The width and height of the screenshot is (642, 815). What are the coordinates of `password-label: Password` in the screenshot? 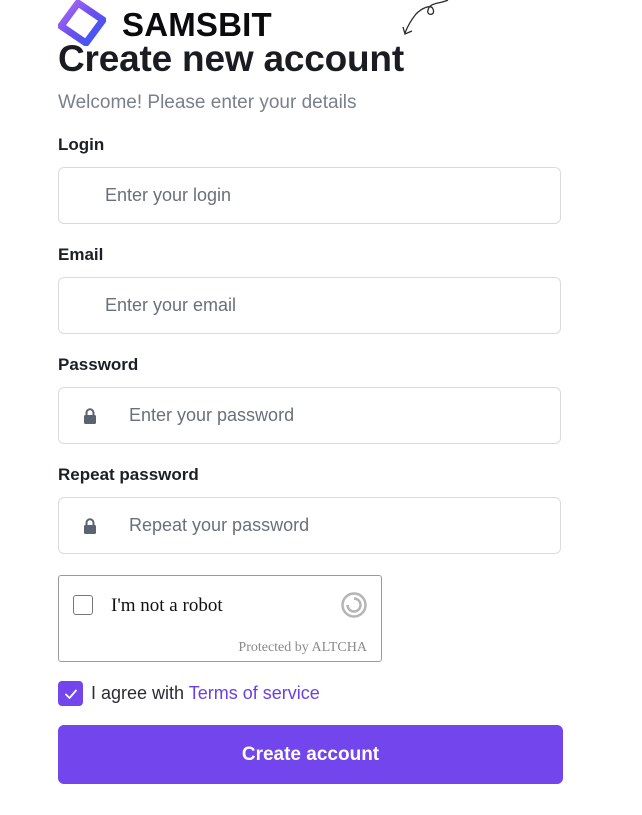 It's located at (98, 364).